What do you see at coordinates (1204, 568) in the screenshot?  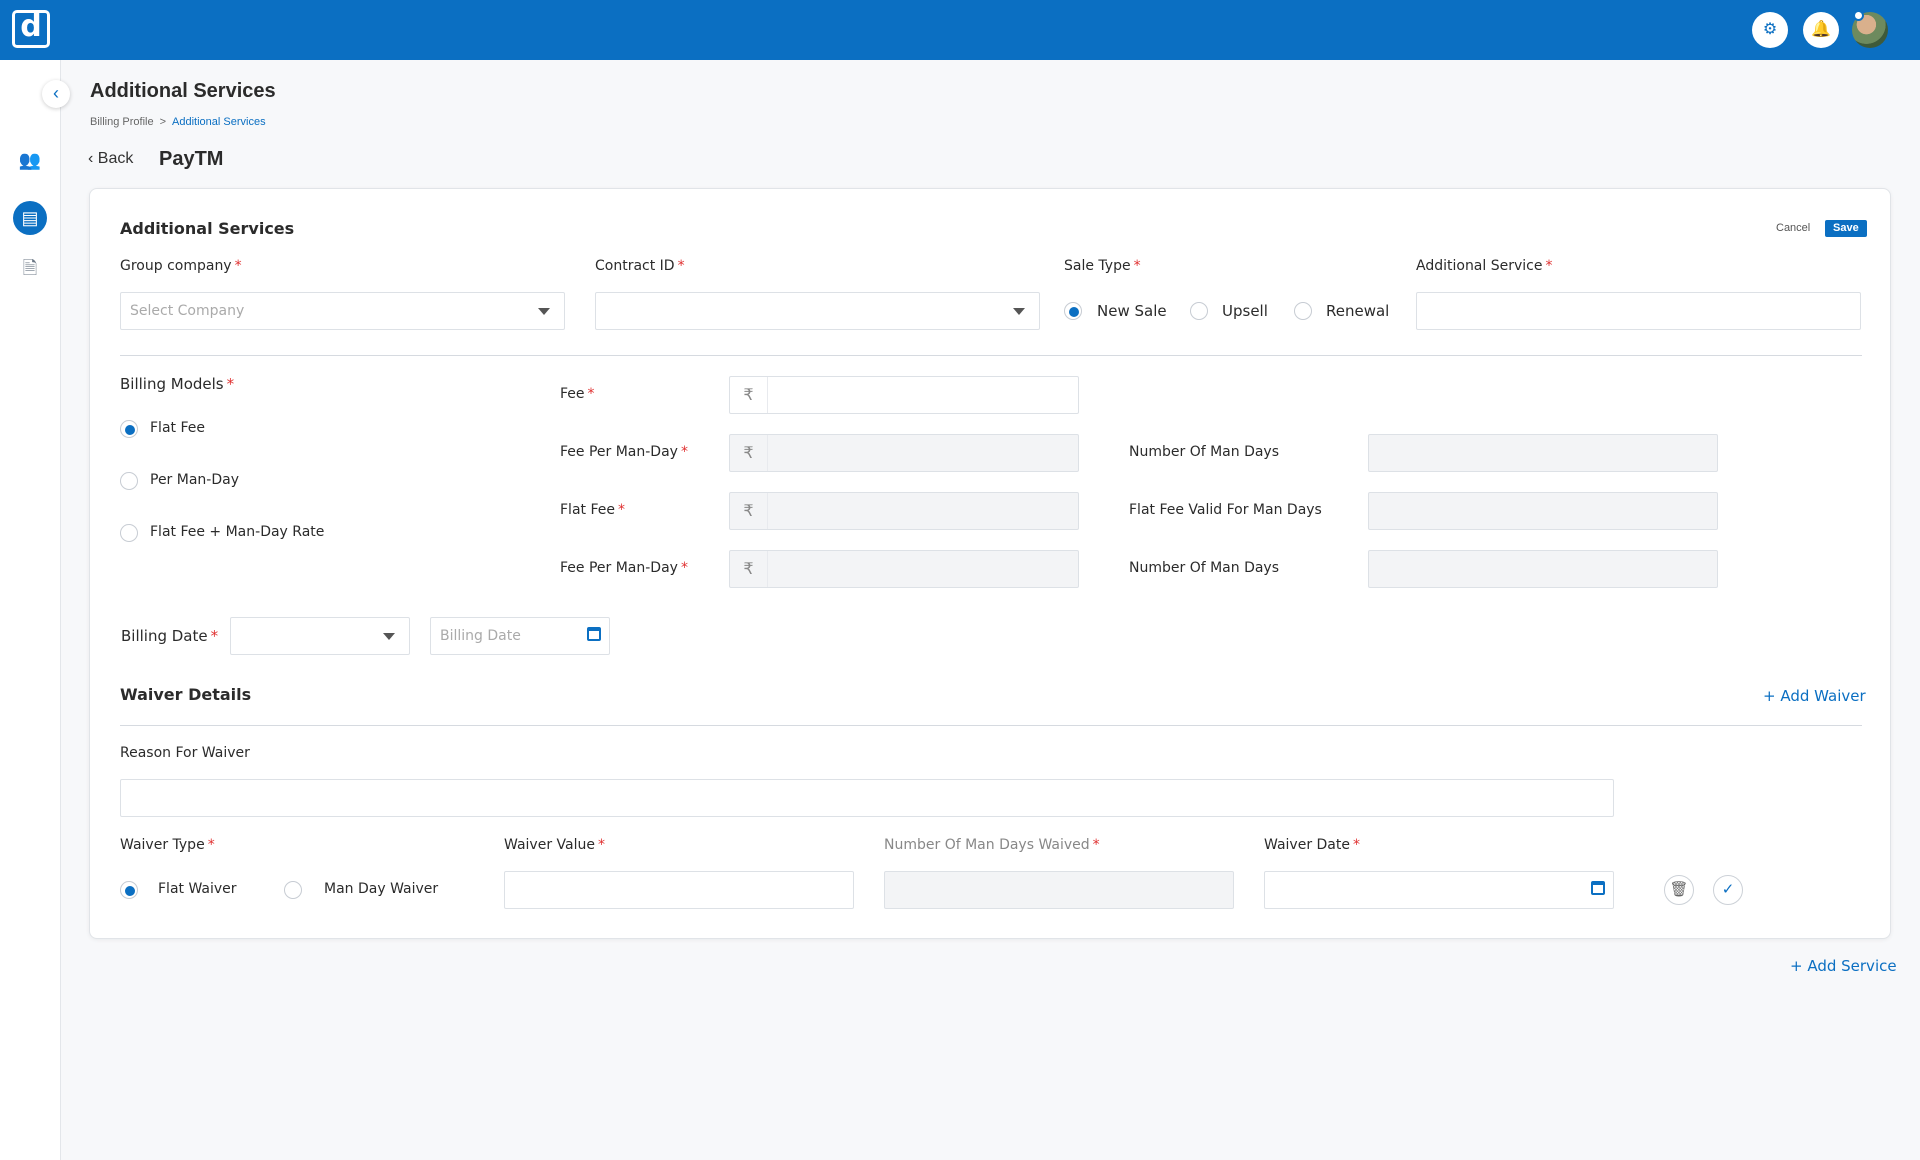 I see `number-of-man-days-label-2: Number Of Man Days` at bounding box center [1204, 568].